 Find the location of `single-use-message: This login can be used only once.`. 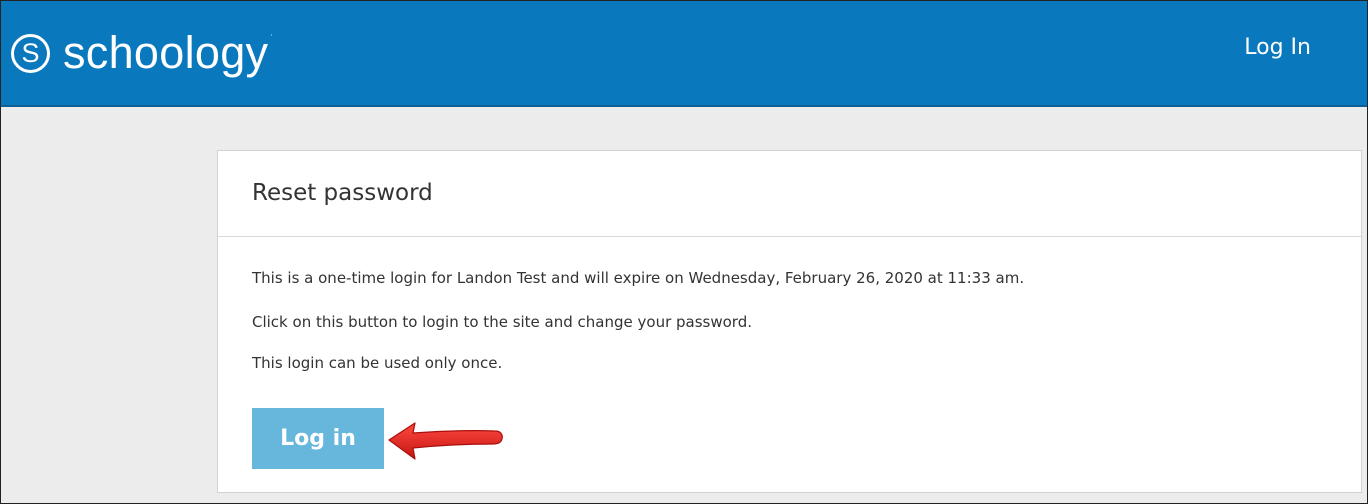

single-use-message: This login can be used only once. is located at coordinates (377, 363).